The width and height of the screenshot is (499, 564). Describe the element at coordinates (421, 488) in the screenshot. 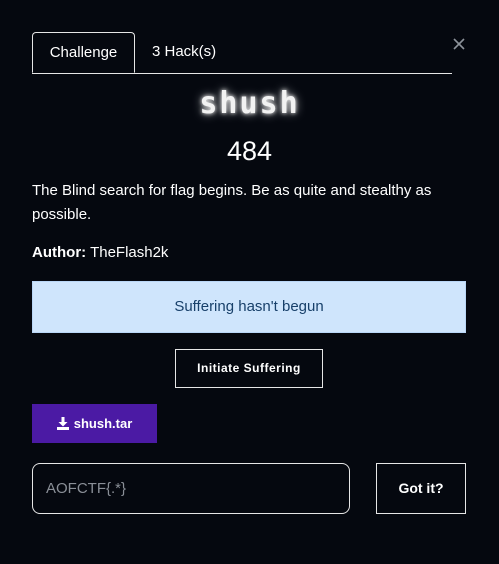

I see `submit-flag-button: Got it?` at that location.